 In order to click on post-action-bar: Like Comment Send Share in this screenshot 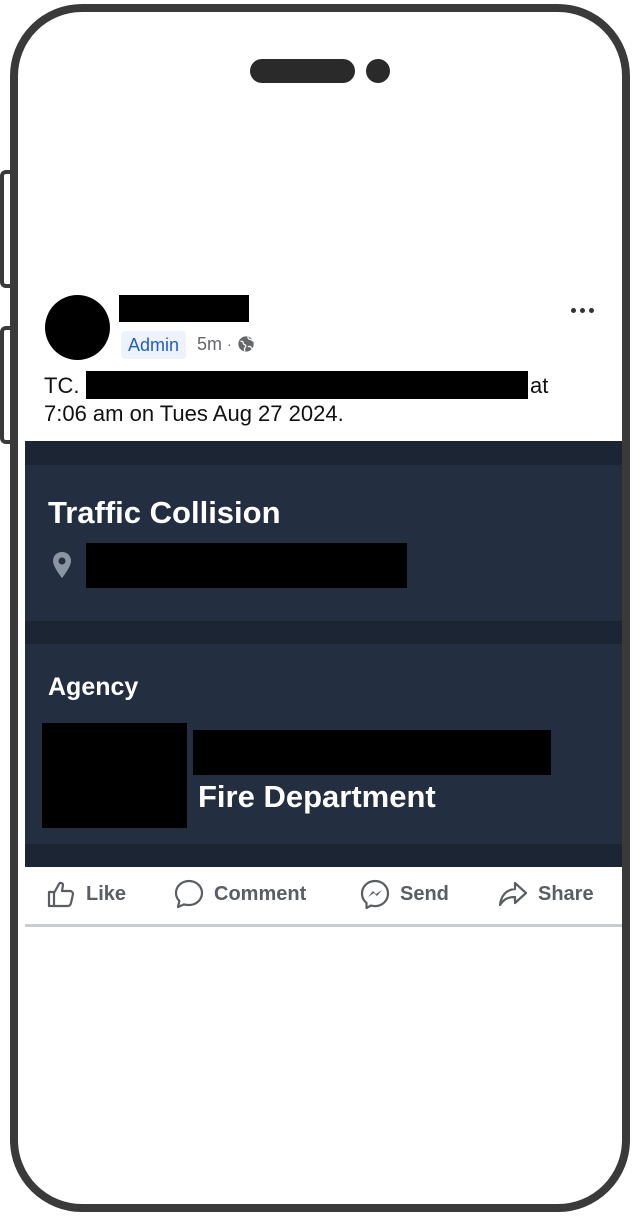, I will do `click(323, 894)`.